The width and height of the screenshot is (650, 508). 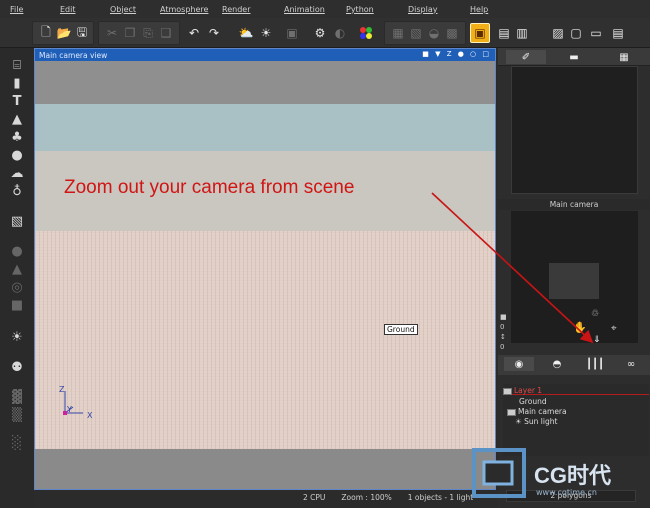 What do you see at coordinates (573, 475) in the screenshot?
I see `watermark-brand: CG时代` at bounding box center [573, 475].